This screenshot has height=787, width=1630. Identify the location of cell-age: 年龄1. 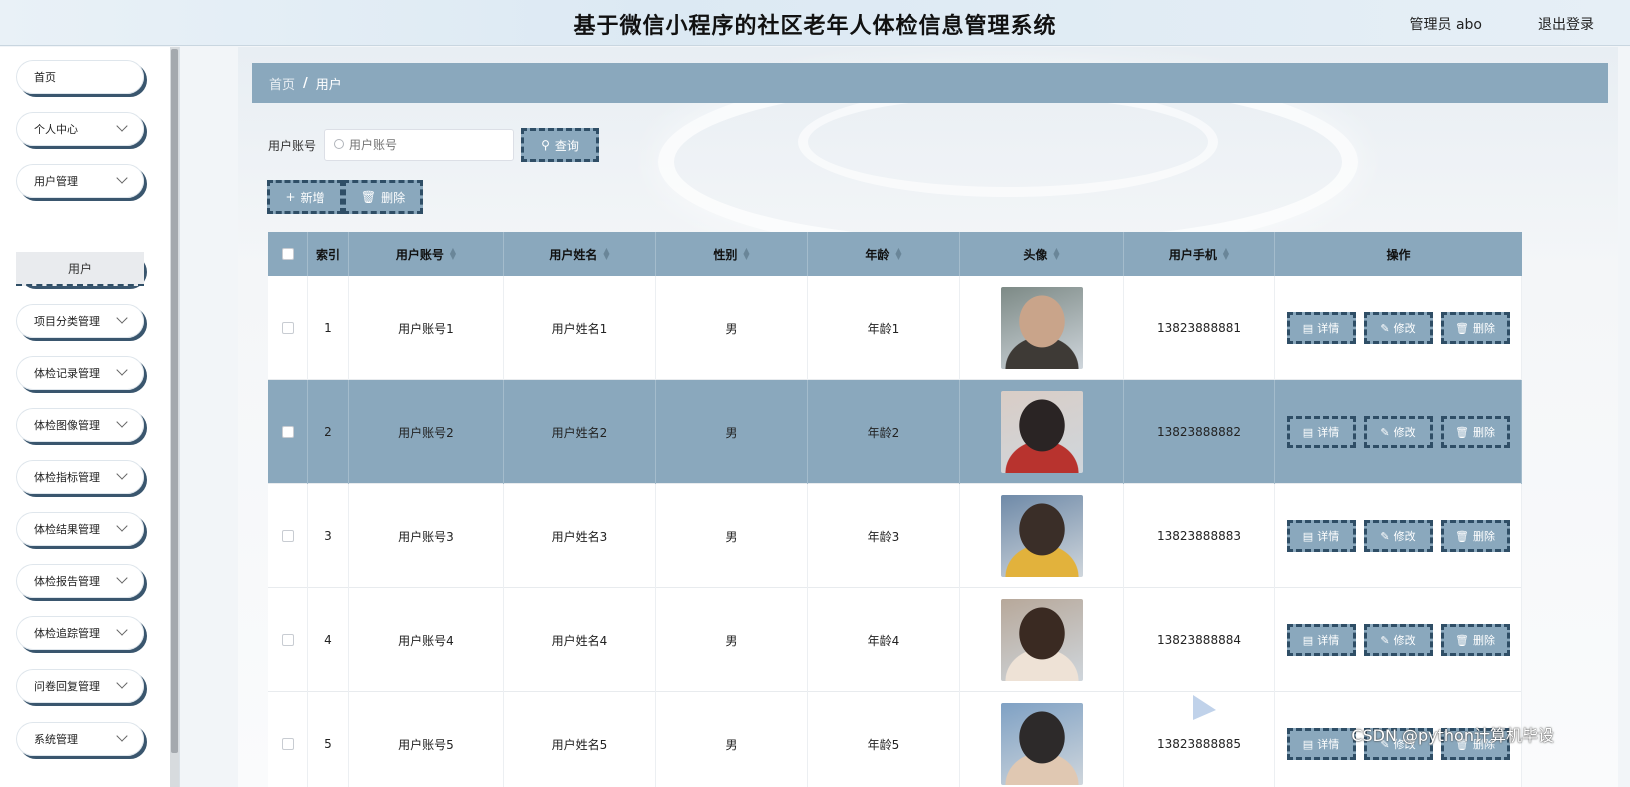
(884, 328).